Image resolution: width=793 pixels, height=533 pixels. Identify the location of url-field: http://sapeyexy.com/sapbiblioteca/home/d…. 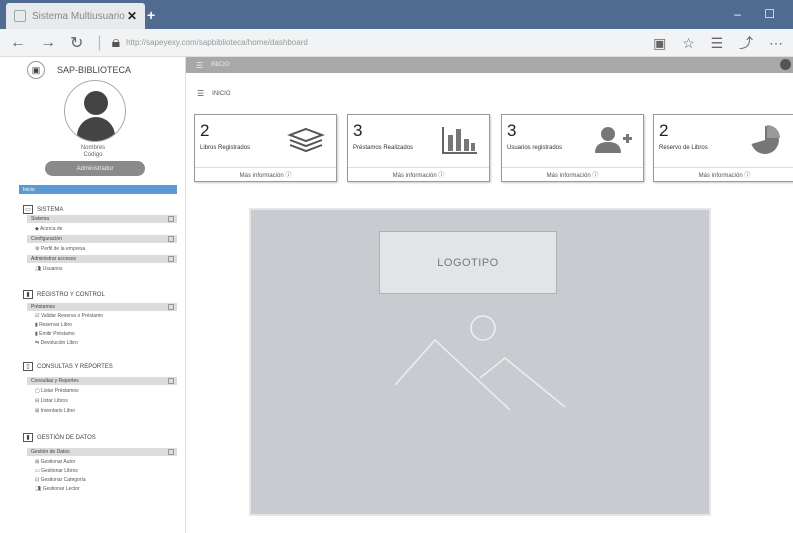
(383, 42).